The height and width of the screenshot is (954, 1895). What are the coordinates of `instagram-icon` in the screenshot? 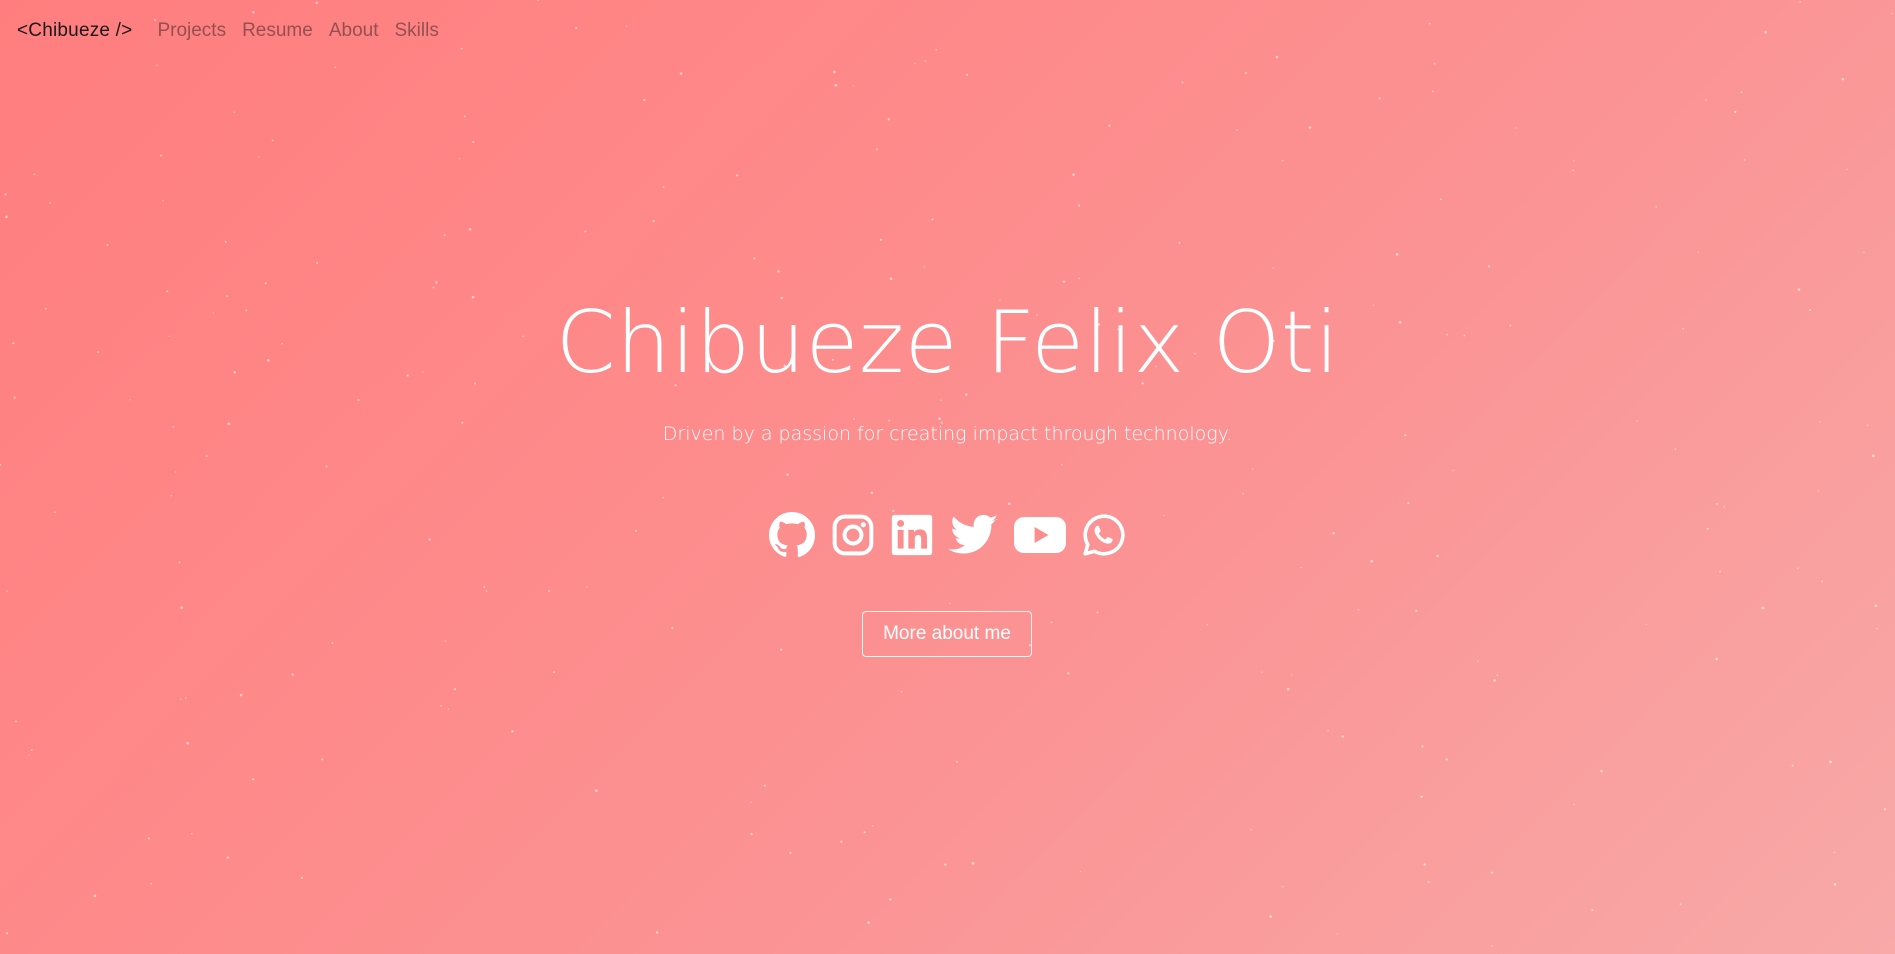 It's located at (853, 535).